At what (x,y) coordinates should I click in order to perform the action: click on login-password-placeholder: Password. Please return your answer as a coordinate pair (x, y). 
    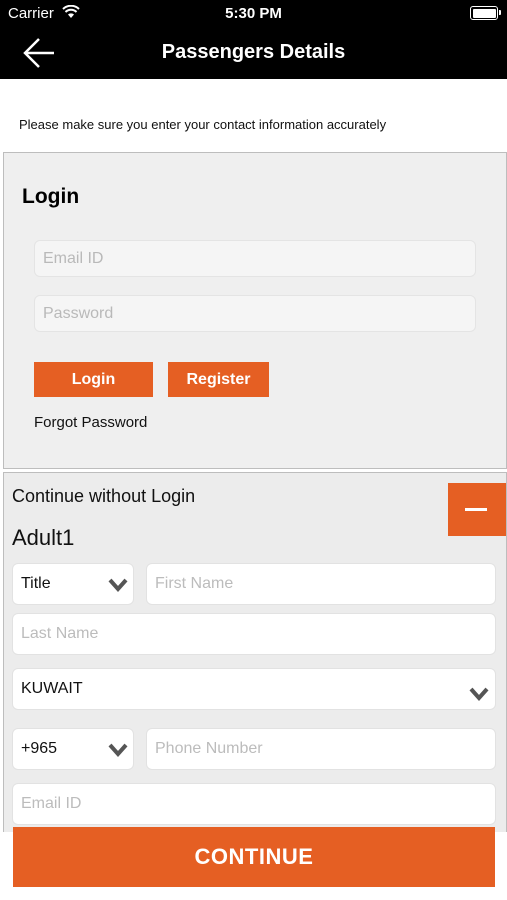
    Looking at the image, I should click on (78, 313).